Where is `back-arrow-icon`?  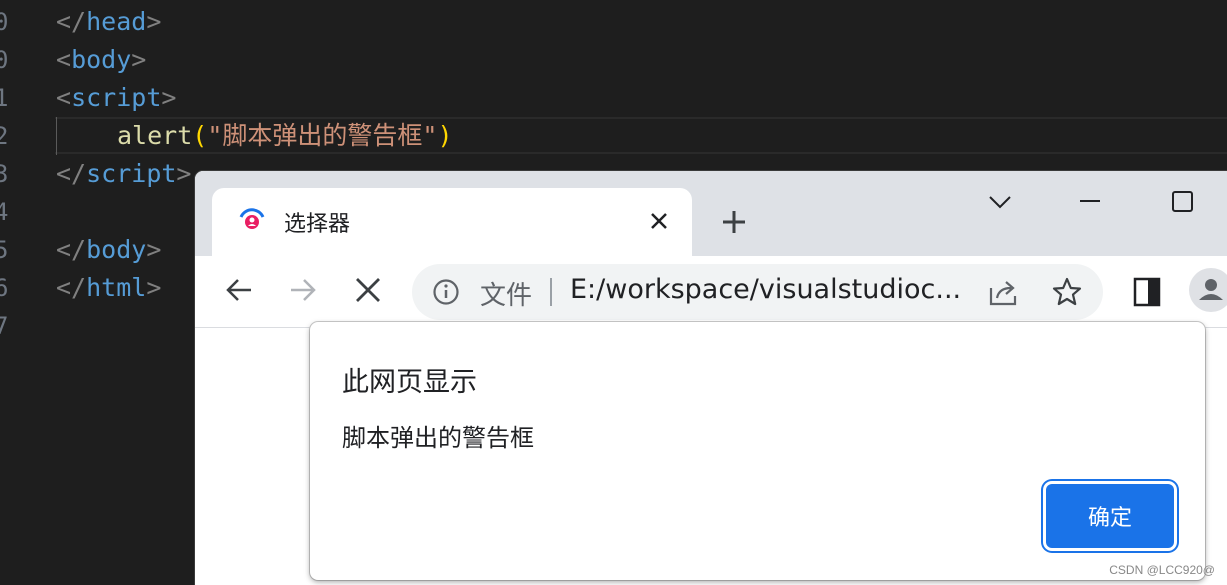
back-arrow-icon is located at coordinates (239, 290).